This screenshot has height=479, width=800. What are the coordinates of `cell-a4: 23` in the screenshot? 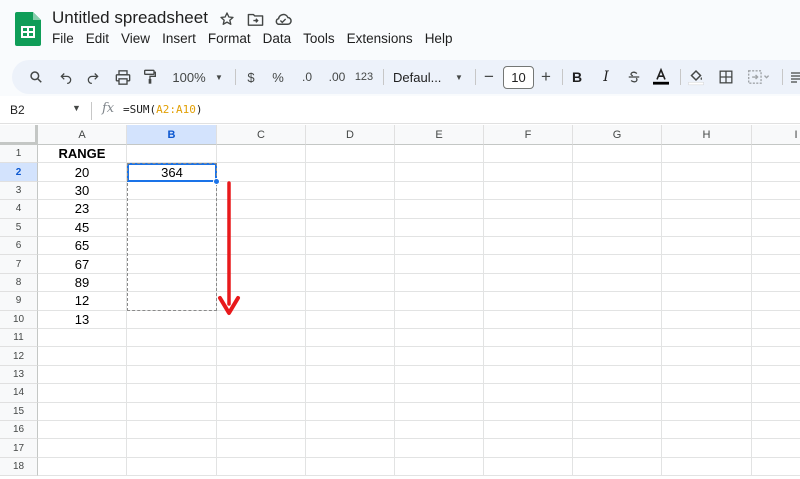 It's located at (82, 209).